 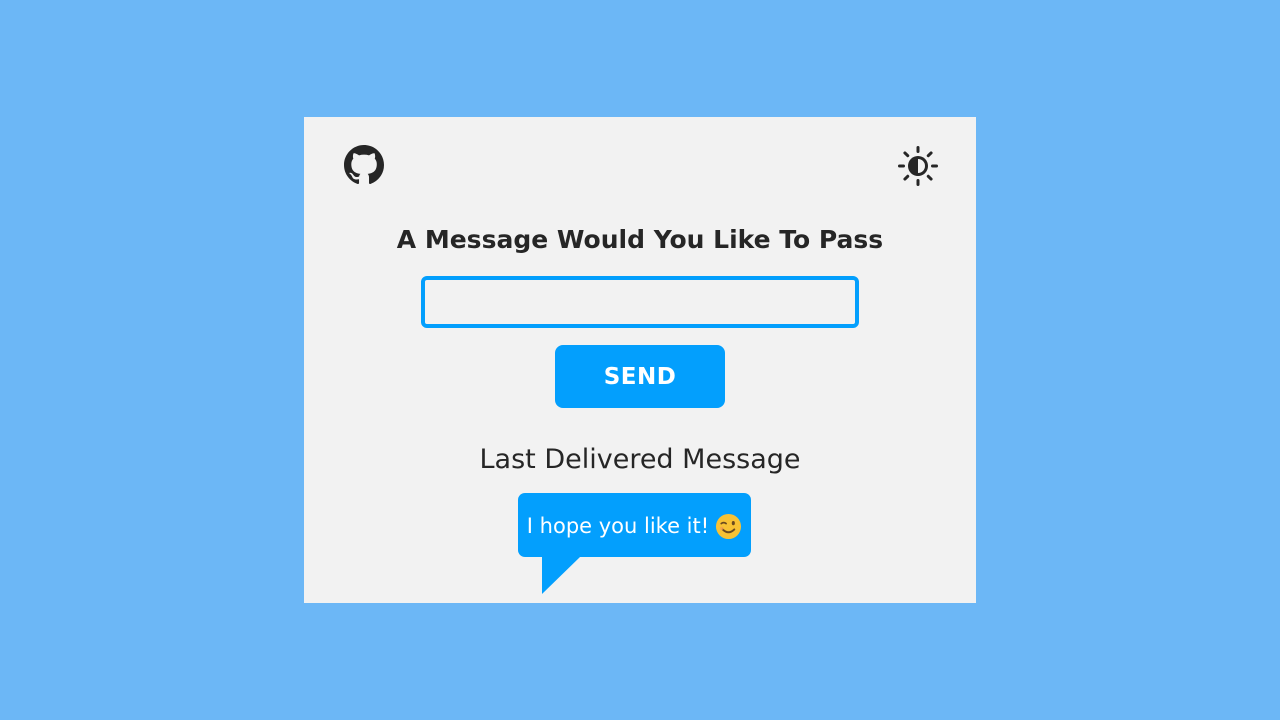 I want to click on github-link, so click(x=364, y=165).